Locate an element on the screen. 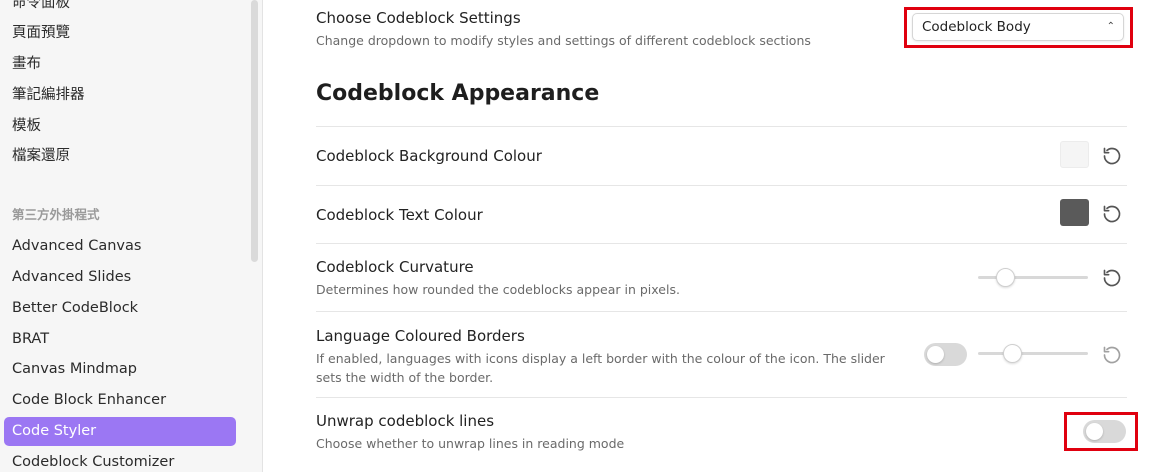 The height and width of the screenshot is (472, 1153). sidebar-item-note-composer: 筆記編排器 is located at coordinates (120, 95).